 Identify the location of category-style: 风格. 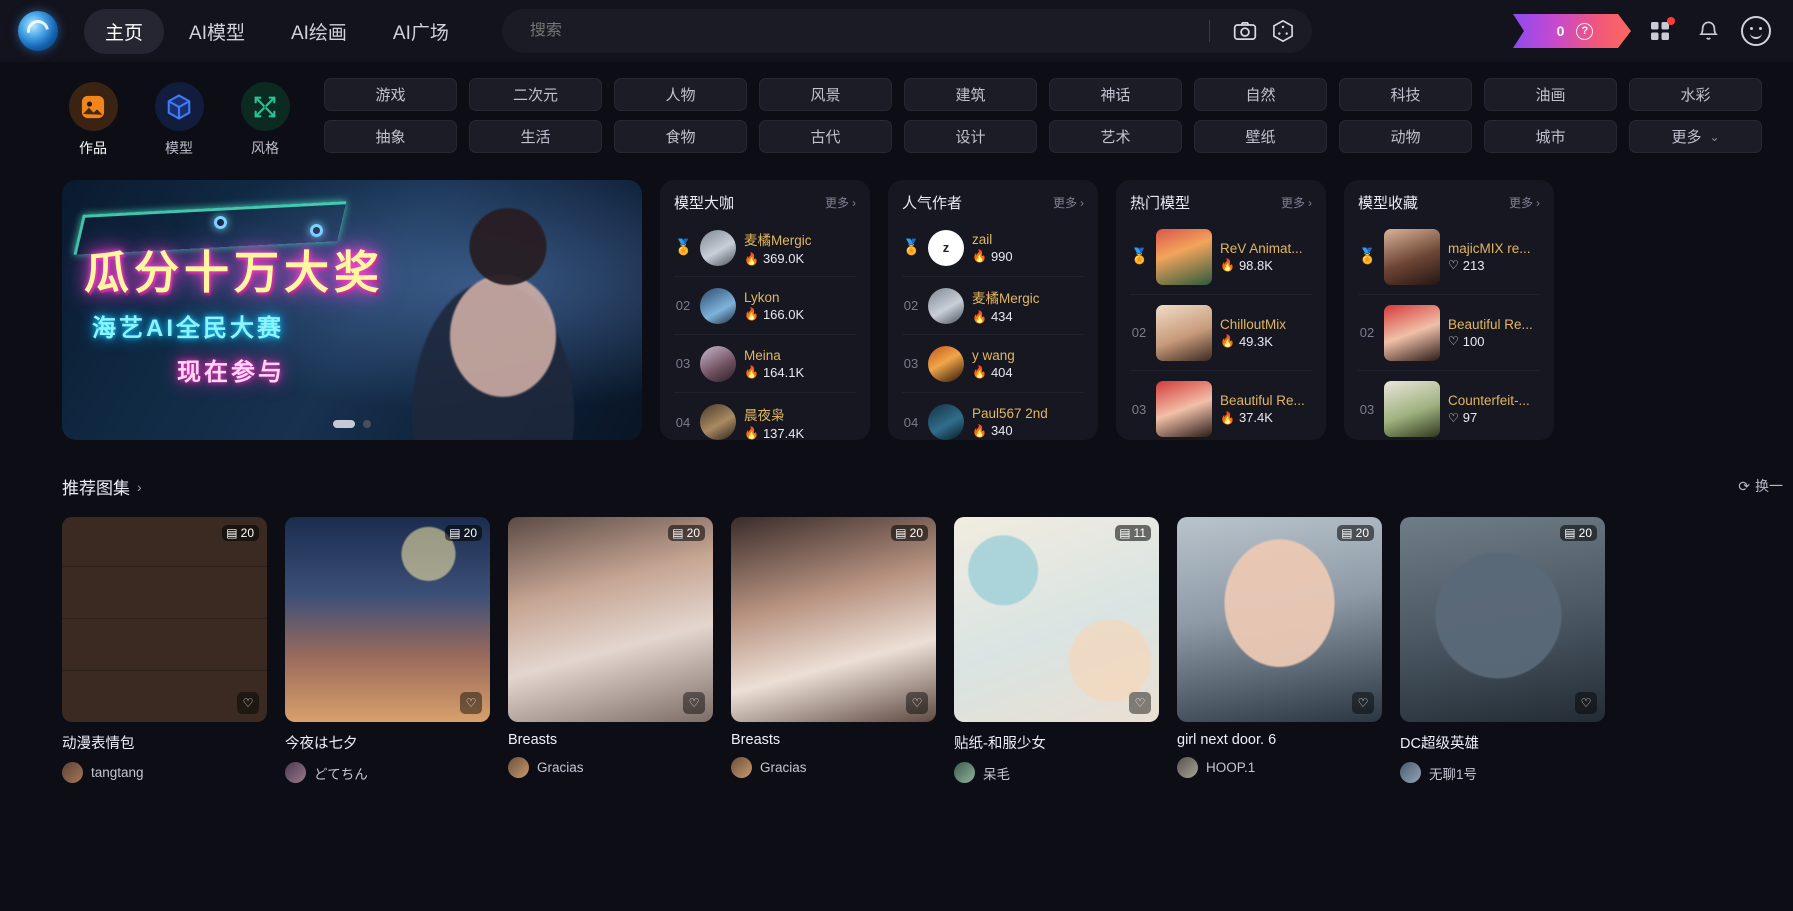
(265, 120).